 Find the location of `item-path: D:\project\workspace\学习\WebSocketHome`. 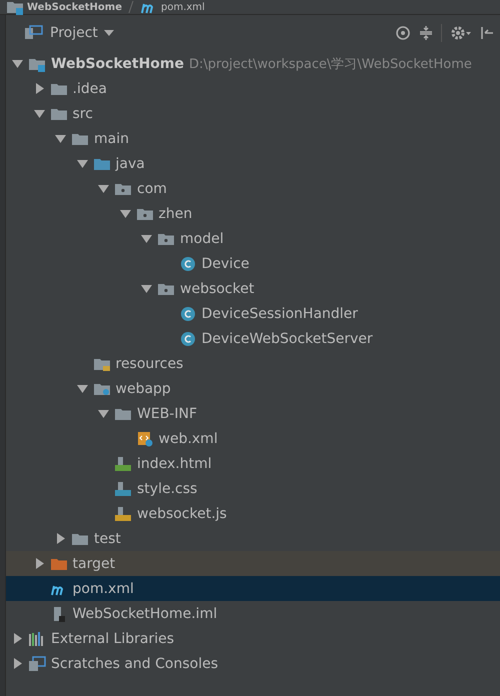

item-path: D:\project\workspace\学习\WebSocketHome is located at coordinates (330, 64).